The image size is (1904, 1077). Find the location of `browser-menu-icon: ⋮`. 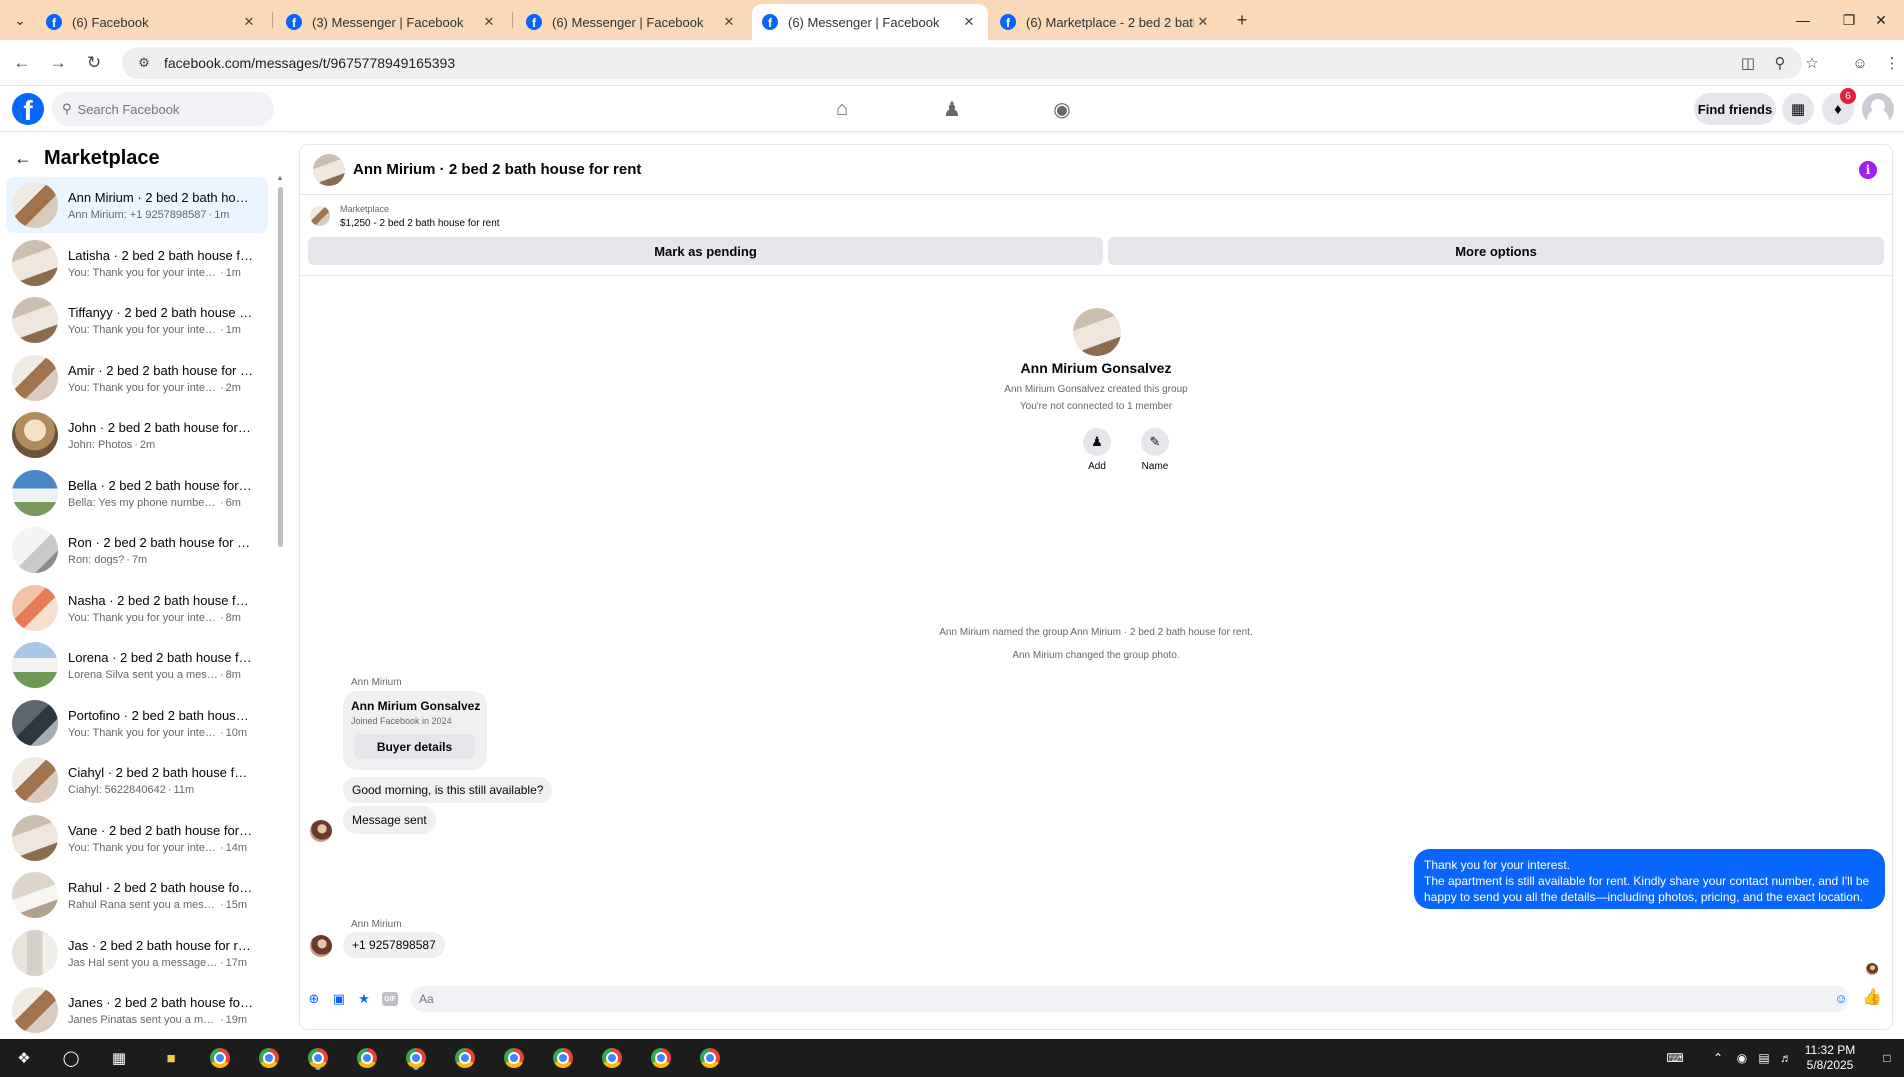

browser-menu-icon: ⋮ is located at coordinates (1892, 63).